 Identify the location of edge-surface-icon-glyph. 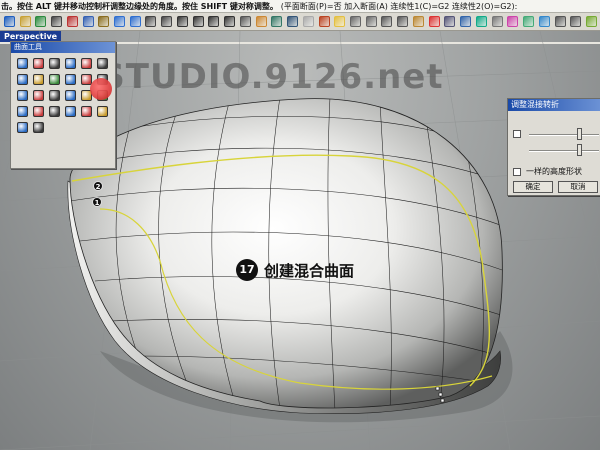
(70, 79).